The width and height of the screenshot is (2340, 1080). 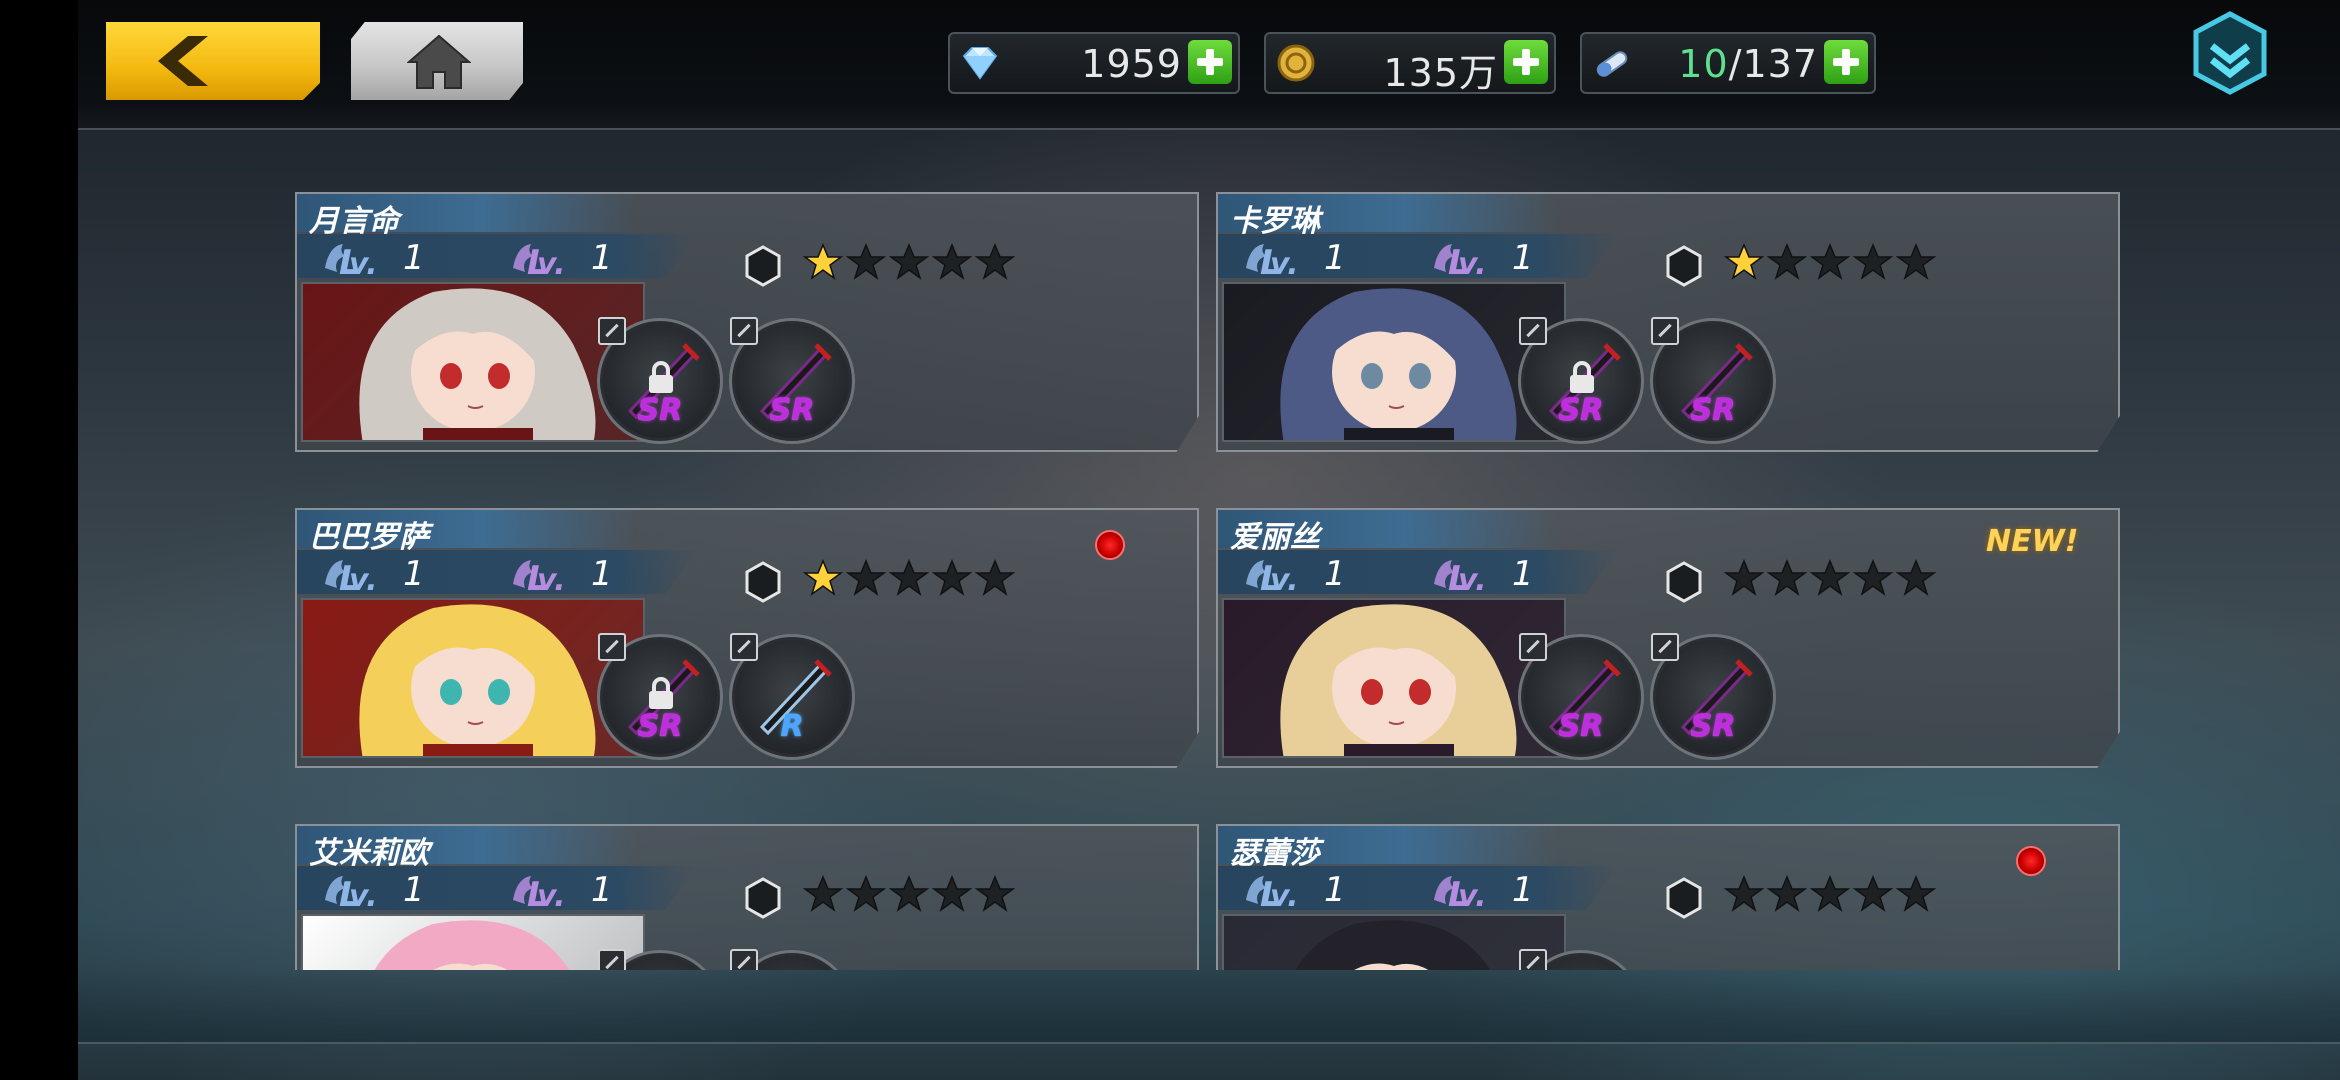 I want to click on new-badge: NEW!, so click(x=2032, y=541).